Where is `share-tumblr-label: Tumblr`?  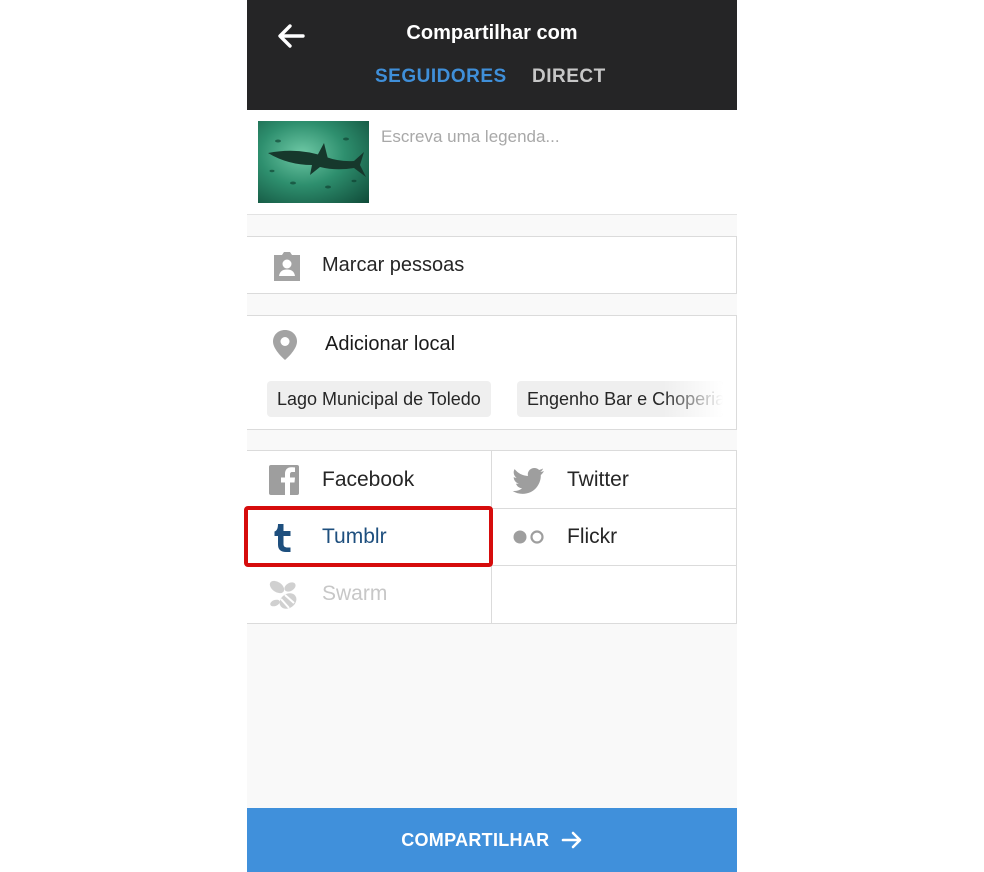
share-tumblr-label: Tumblr is located at coordinates (354, 536).